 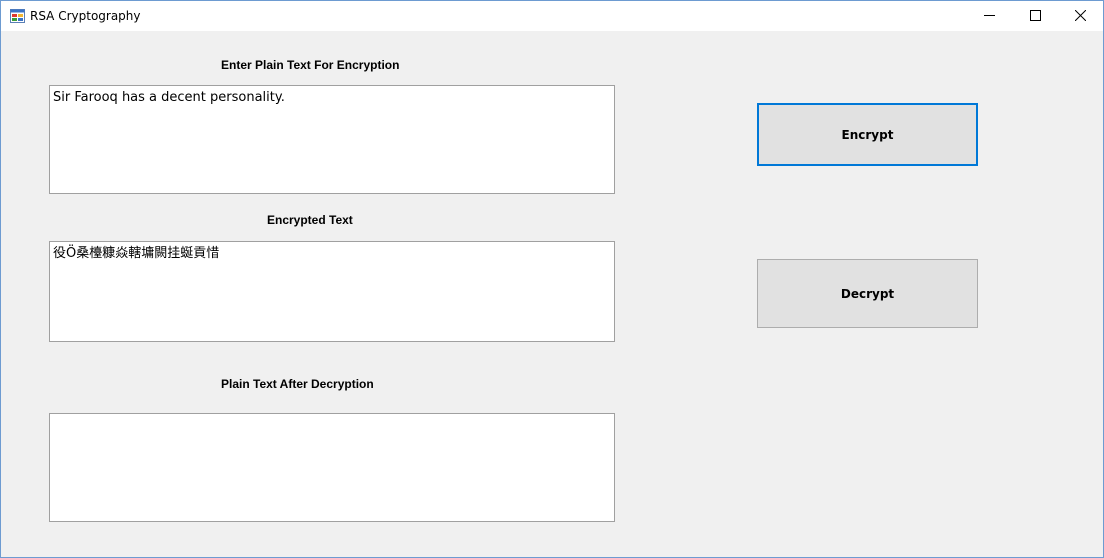 I want to click on plain-text-input: Sir Farooq has a decent personality., so click(x=332, y=139).